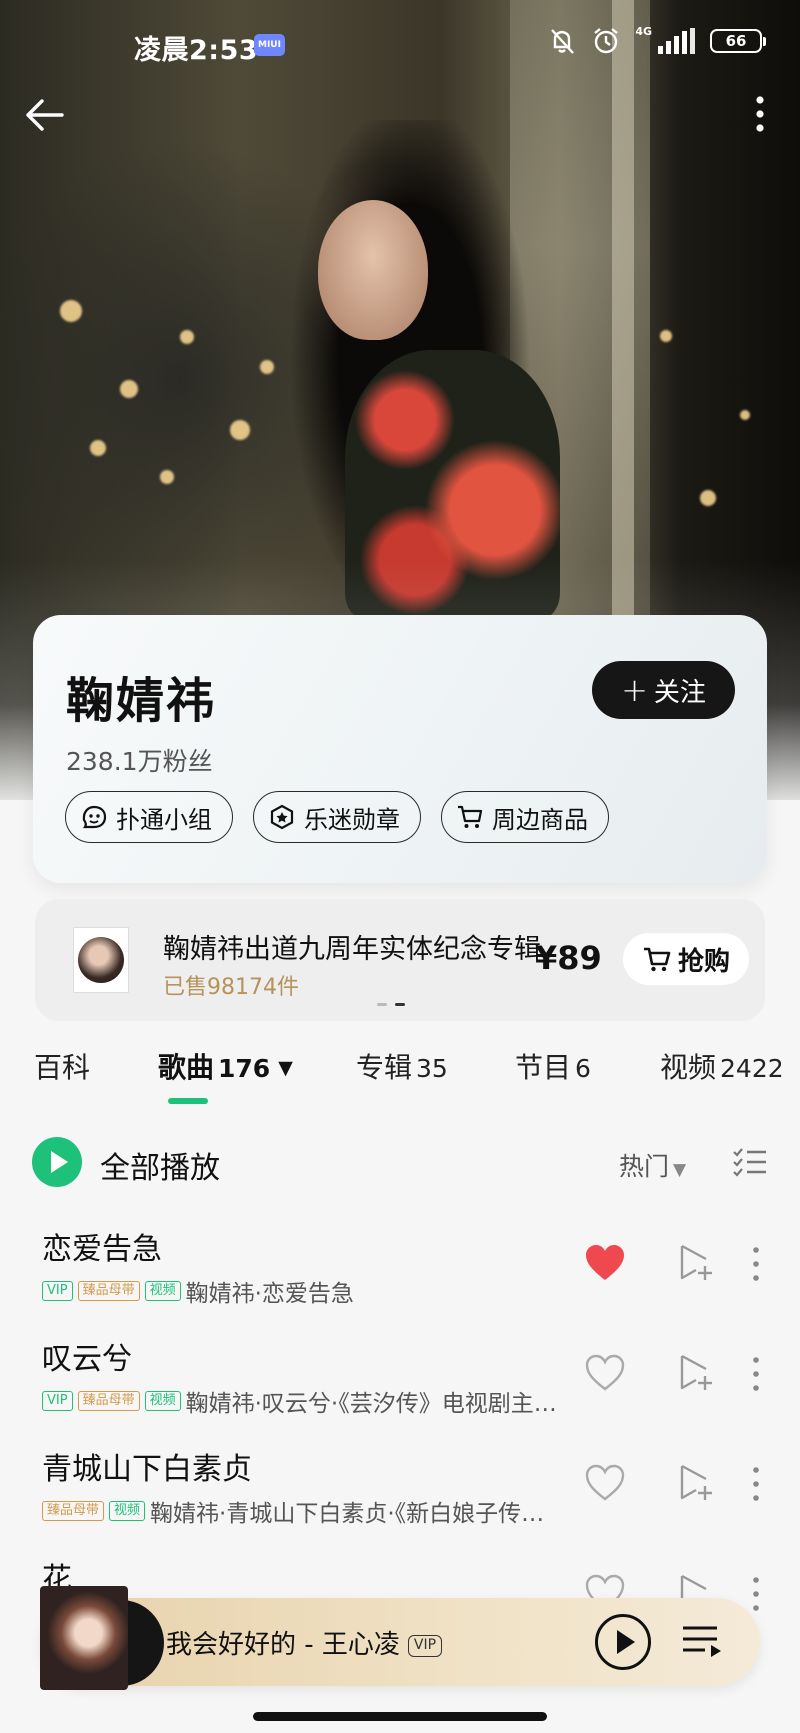 The image size is (800, 1733). I want to click on song-row: 青城山下白素贞 臻品母带 视频 鞠婧祎·青城山下白素贞·《新白娘子传奇》, so click(400, 1487).